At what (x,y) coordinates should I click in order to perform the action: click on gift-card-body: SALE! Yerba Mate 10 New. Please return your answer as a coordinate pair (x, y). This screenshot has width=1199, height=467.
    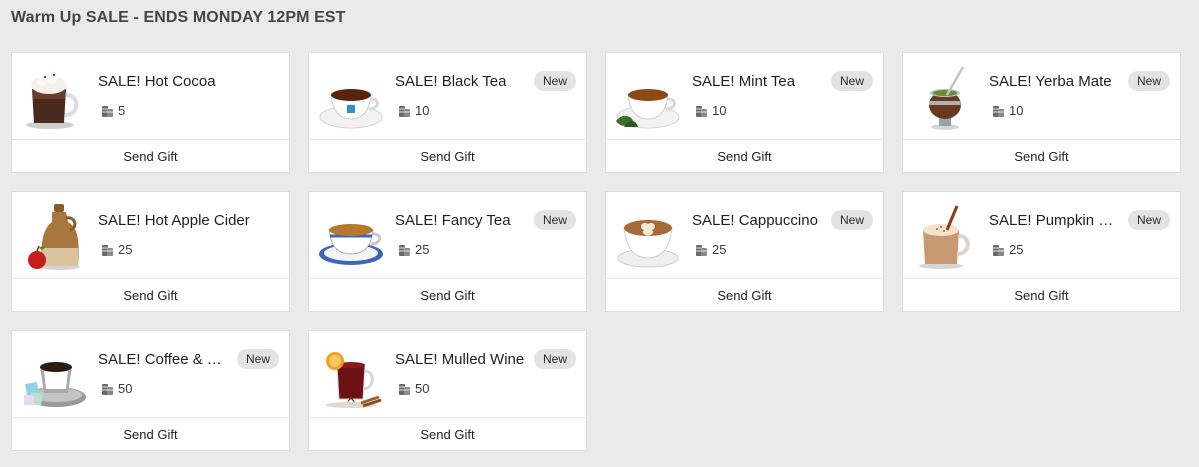
    Looking at the image, I should click on (1041, 96).